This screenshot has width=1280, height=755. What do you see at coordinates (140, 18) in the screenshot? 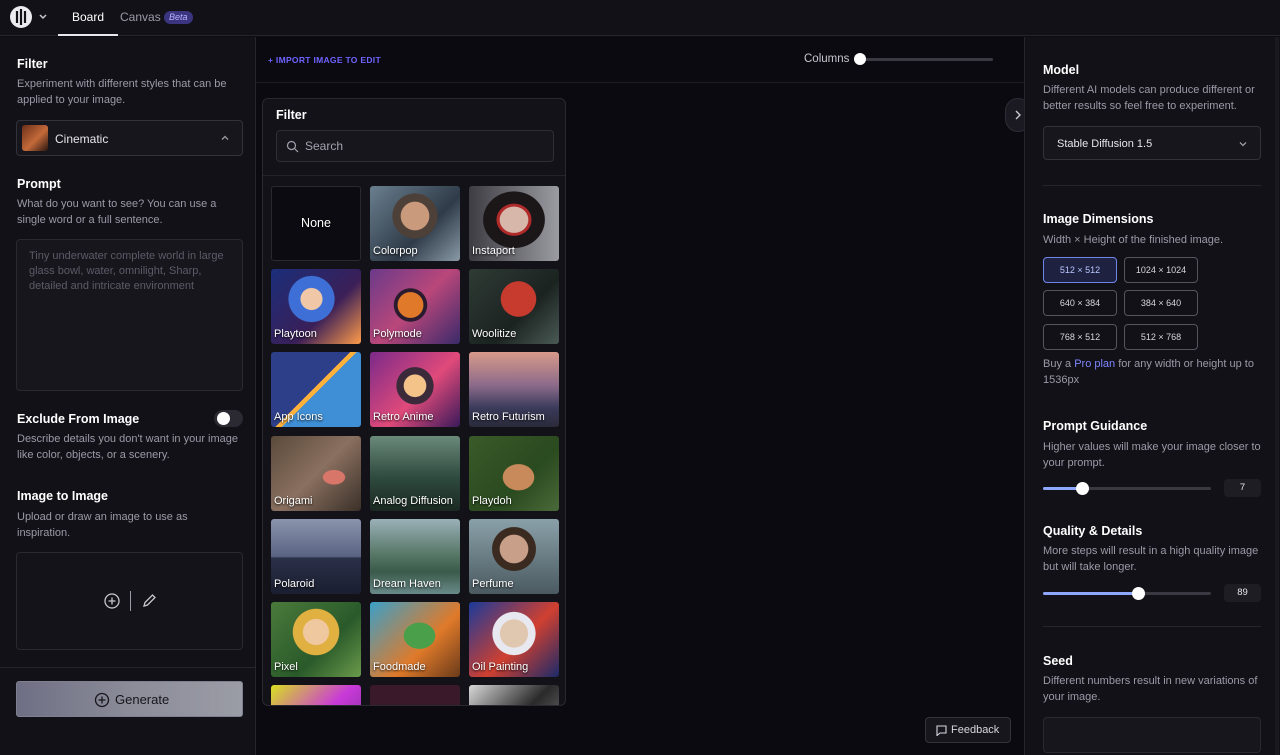
I see `tab-canvas: Canvas` at bounding box center [140, 18].